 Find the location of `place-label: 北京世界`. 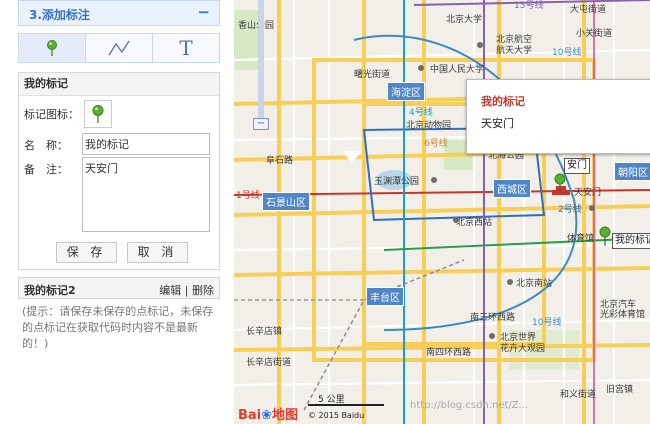

place-label: 北京世界 is located at coordinates (518, 337).